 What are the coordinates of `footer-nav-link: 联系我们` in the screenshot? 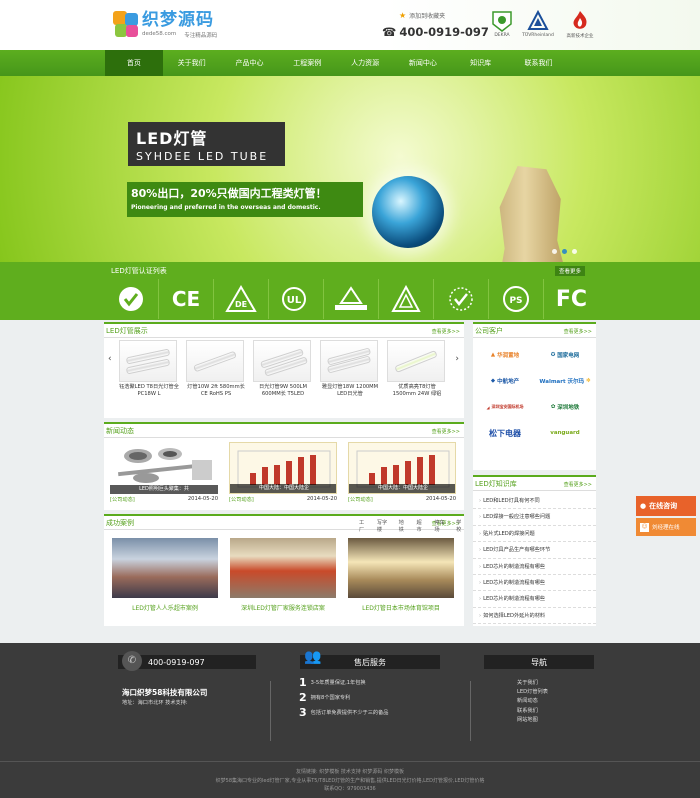 It's located at (532, 711).